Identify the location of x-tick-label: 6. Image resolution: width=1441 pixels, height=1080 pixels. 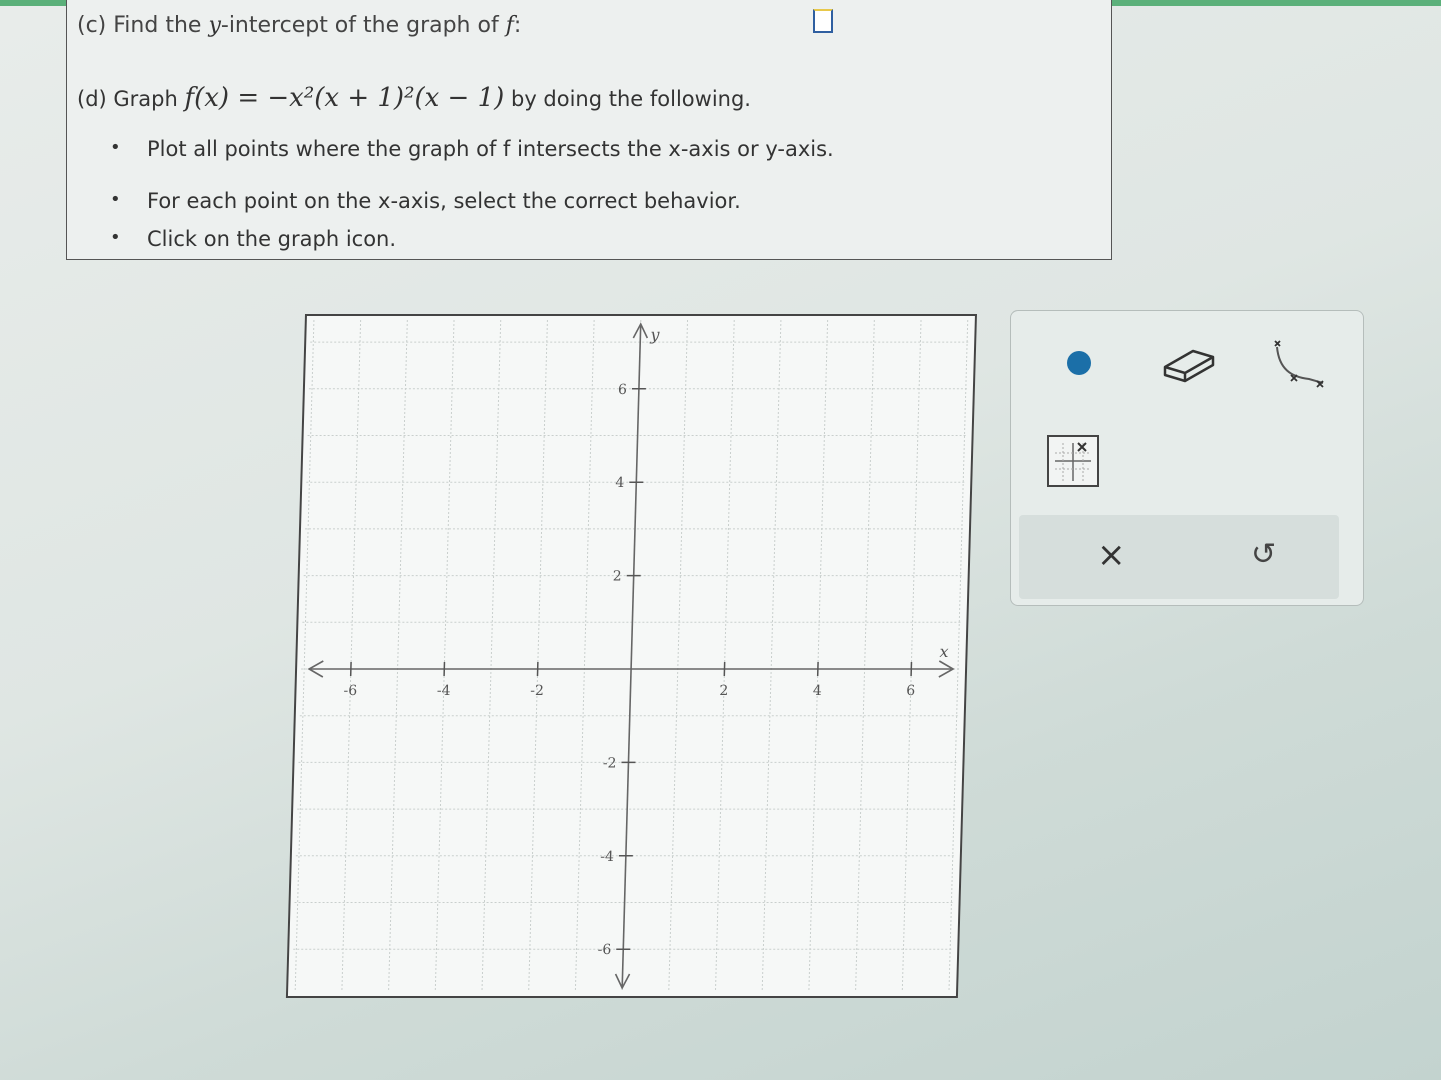
(910, 691).